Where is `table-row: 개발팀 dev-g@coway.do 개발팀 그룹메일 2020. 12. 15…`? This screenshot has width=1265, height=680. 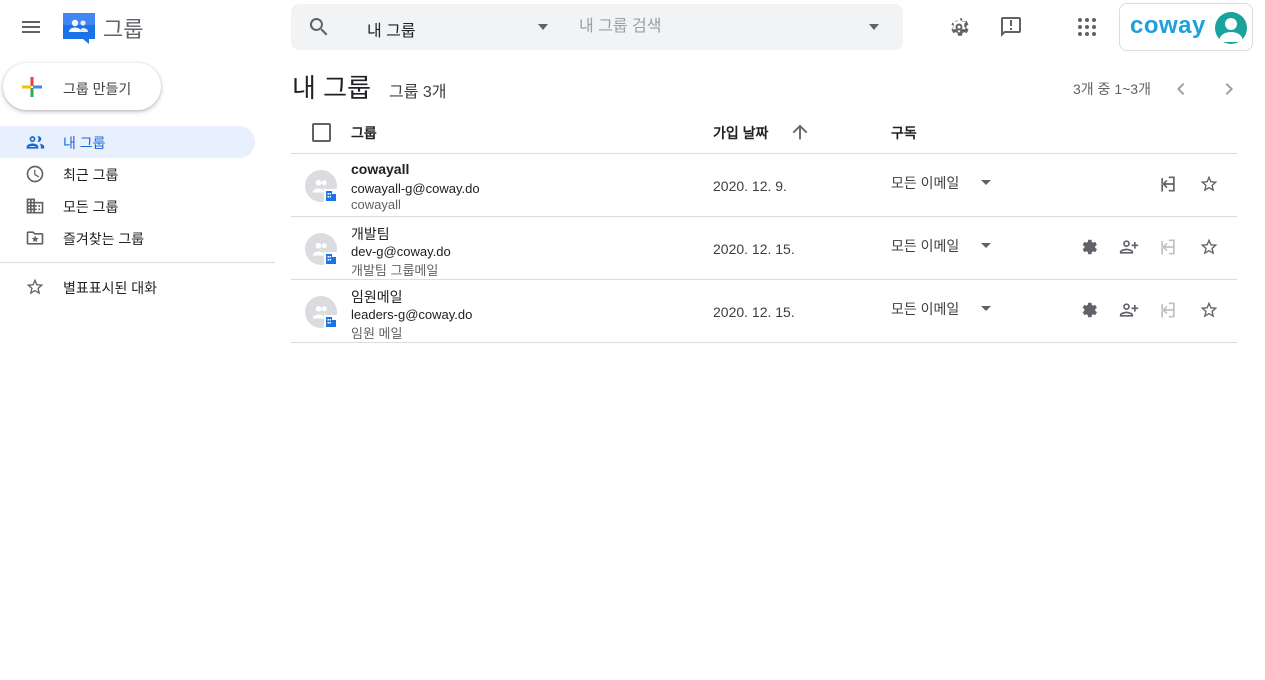
table-row: 개발팀 dev-g@coway.do 개발팀 그룹메일 2020. 12. 15… is located at coordinates (764, 248).